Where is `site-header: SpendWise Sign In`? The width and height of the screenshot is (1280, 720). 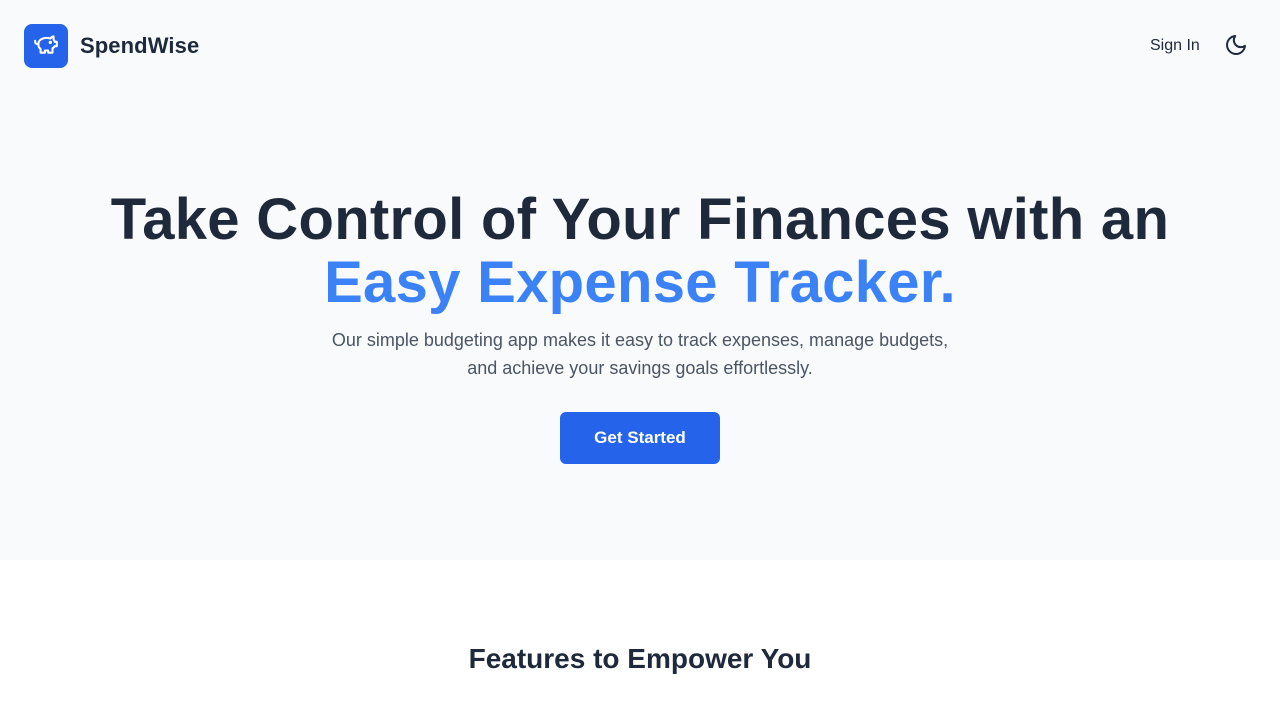 site-header: SpendWise Sign In is located at coordinates (640, 47).